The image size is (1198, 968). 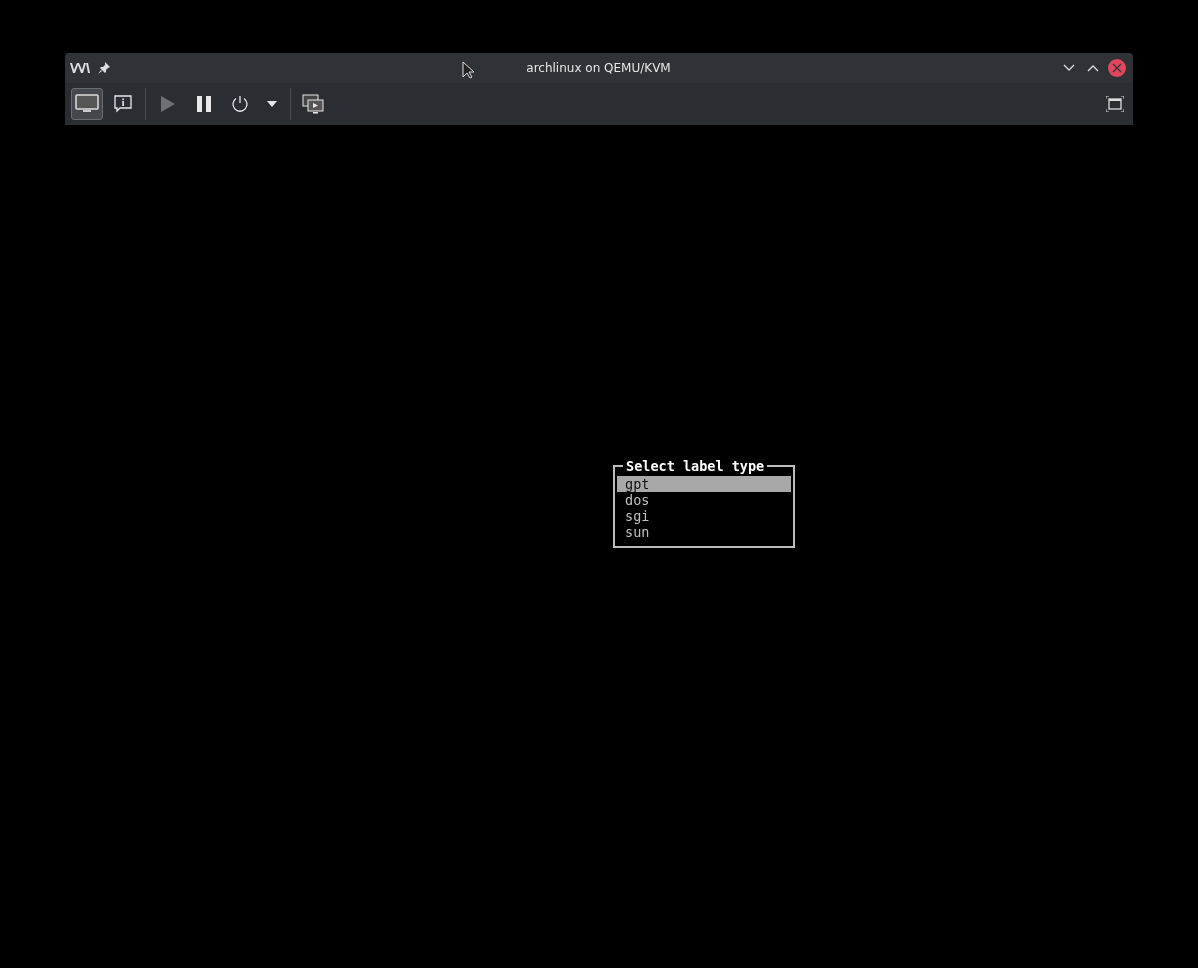 What do you see at coordinates (123, 104) in the screenshot?
I see `info-icon` at bounding box center [123, 104].